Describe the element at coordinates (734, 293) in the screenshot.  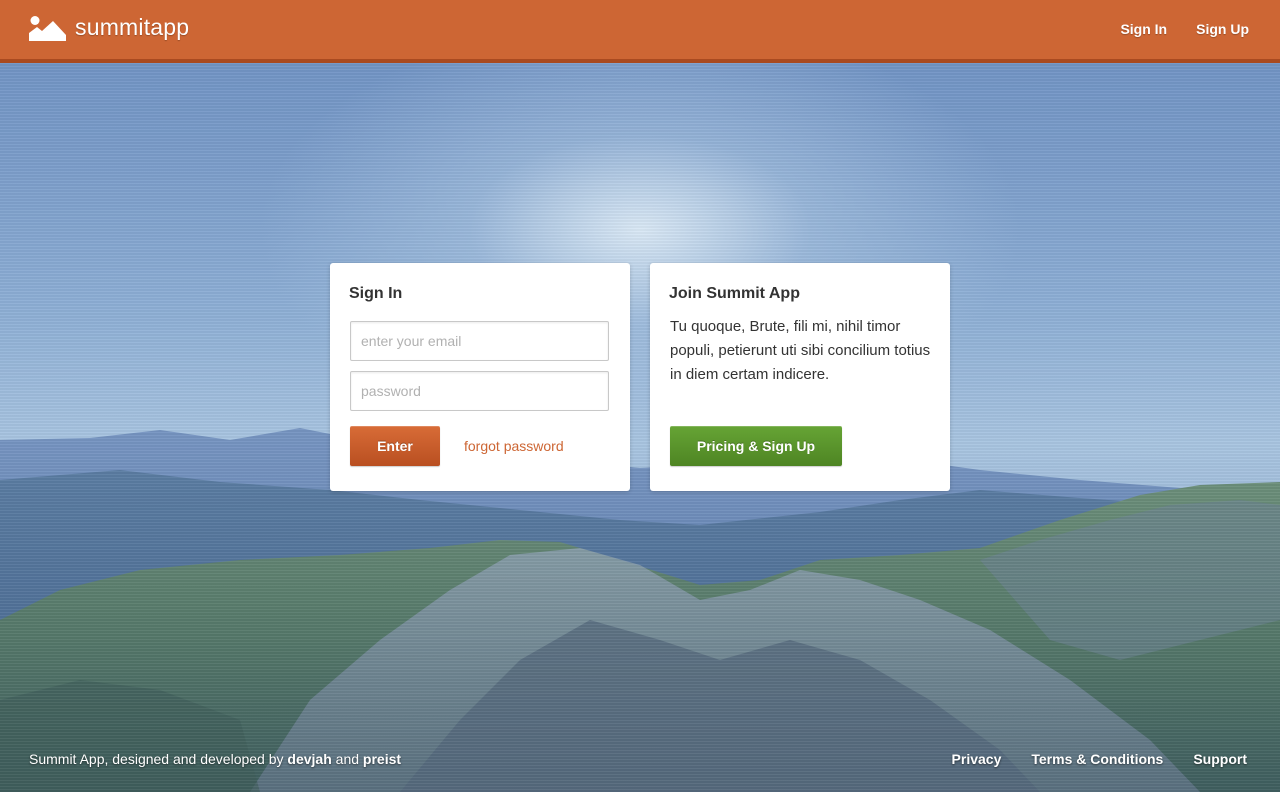
I see `join-title: Join Summit App` at that location.